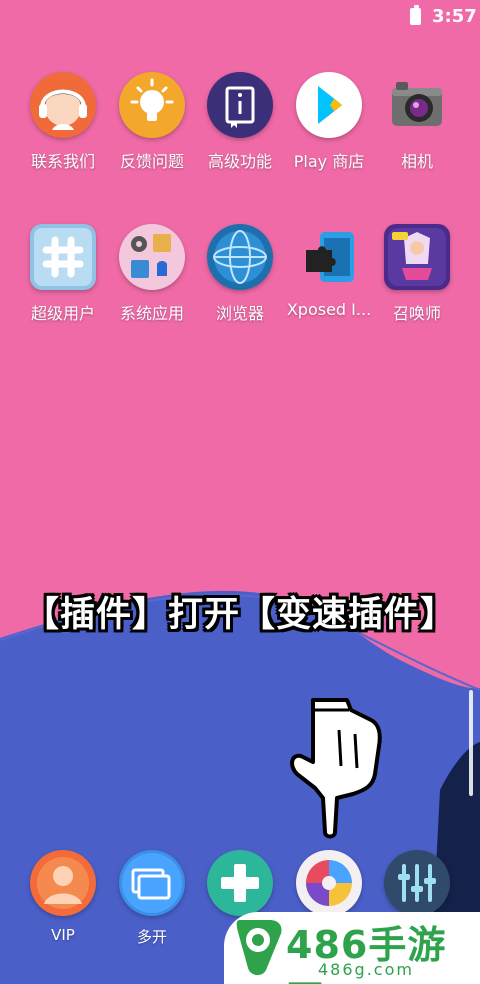  What do you see at coordinates (240, 257) in the screenshot?
I see `globe-icon` at bounding box center [240, 257].